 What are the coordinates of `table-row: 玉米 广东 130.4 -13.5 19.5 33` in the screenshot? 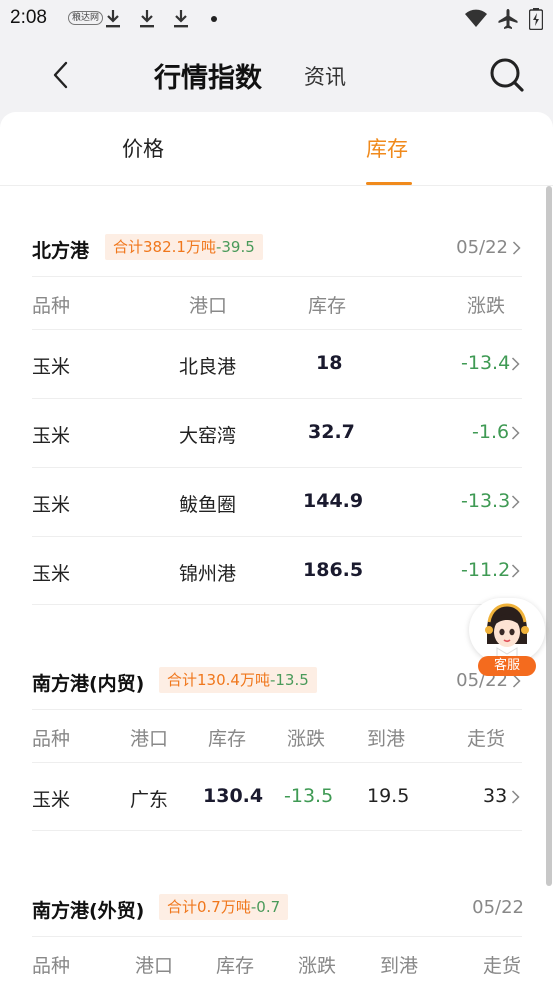 It's located at (277, 796).